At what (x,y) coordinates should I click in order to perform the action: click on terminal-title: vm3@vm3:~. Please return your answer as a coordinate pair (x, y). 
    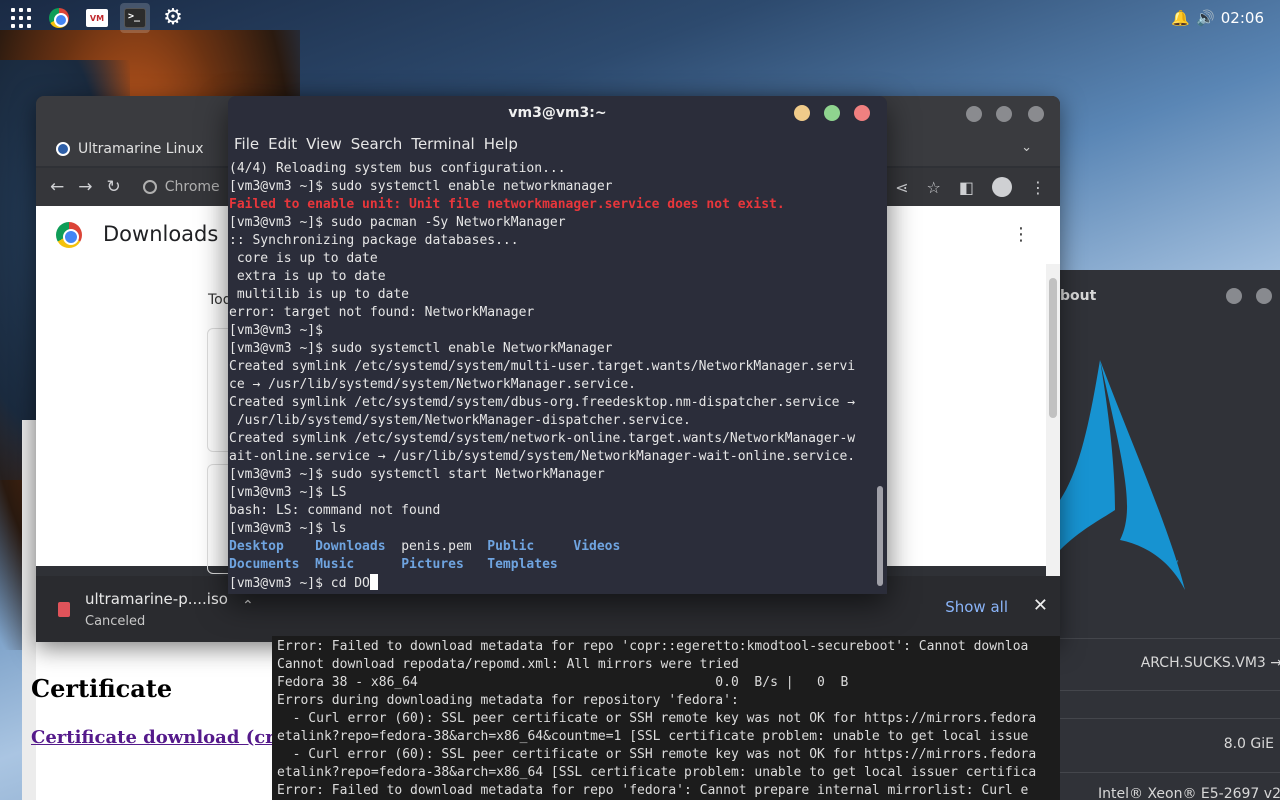
    Looking at the image, I should click on (557, 113).